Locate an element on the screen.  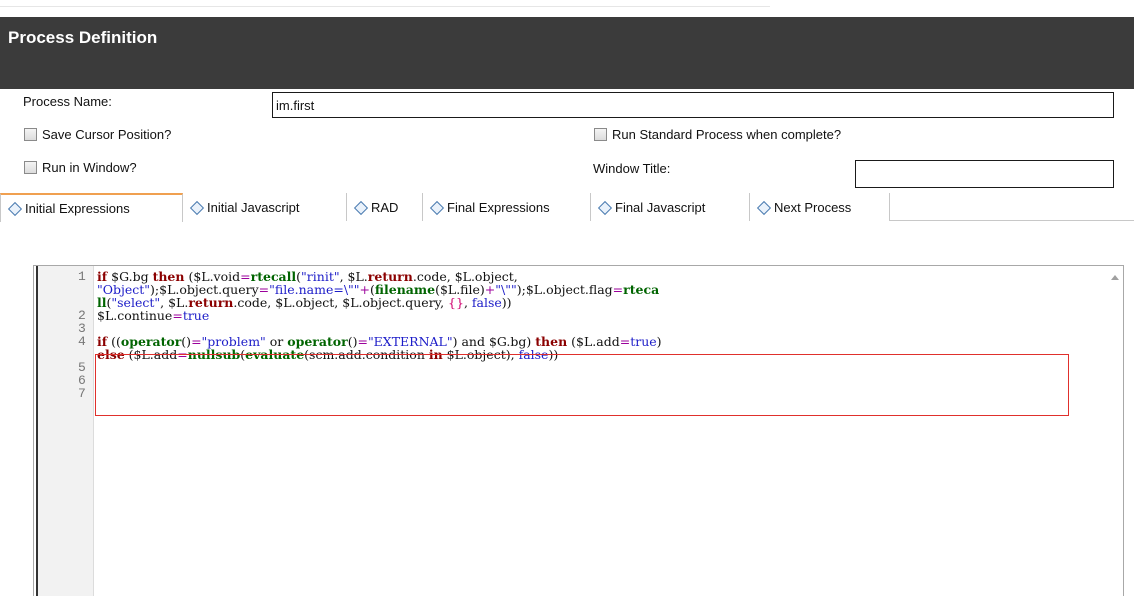
tab-label: Final Javascript is located at coordinates (660, 207).